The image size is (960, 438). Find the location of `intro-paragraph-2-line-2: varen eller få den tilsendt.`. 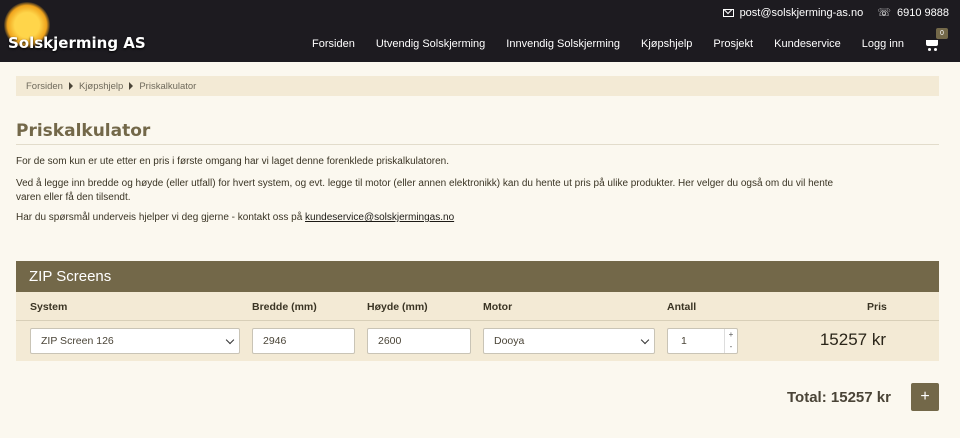

intro-paragraph-2-line-2: varen eller få den tilsendt. is located at coordinates (73, 197).